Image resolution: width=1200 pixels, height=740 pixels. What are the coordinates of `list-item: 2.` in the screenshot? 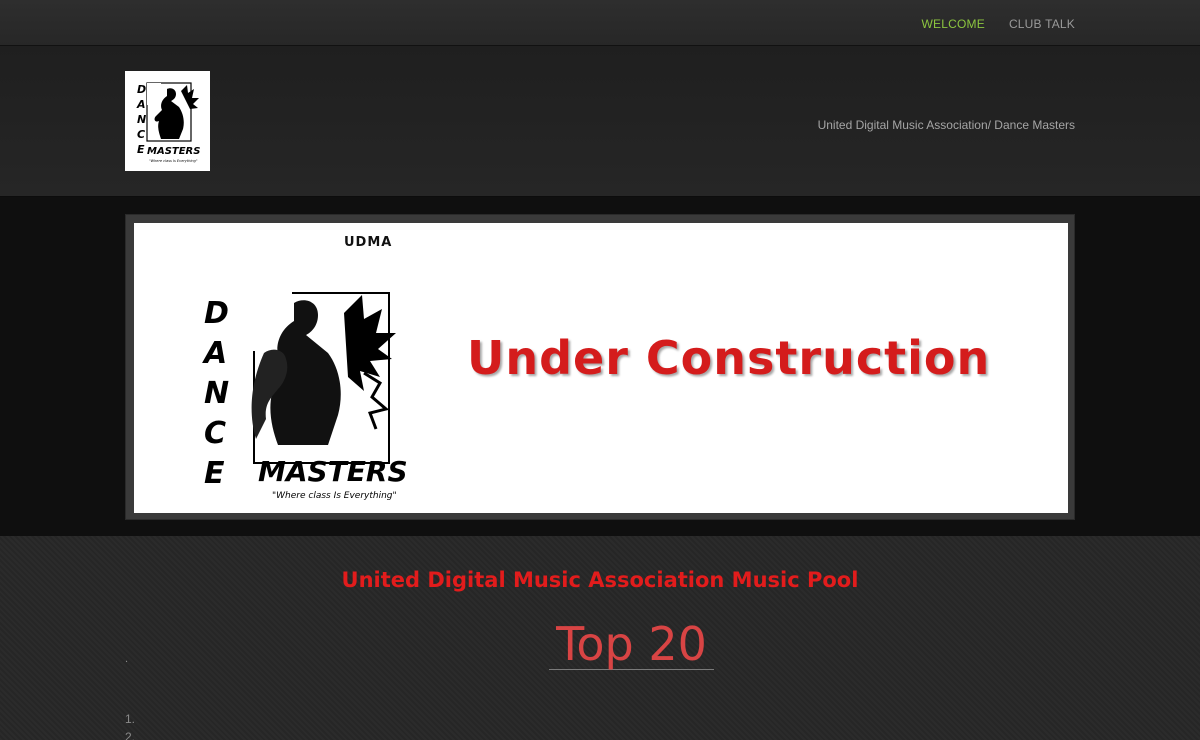 It's located at (130, 735).